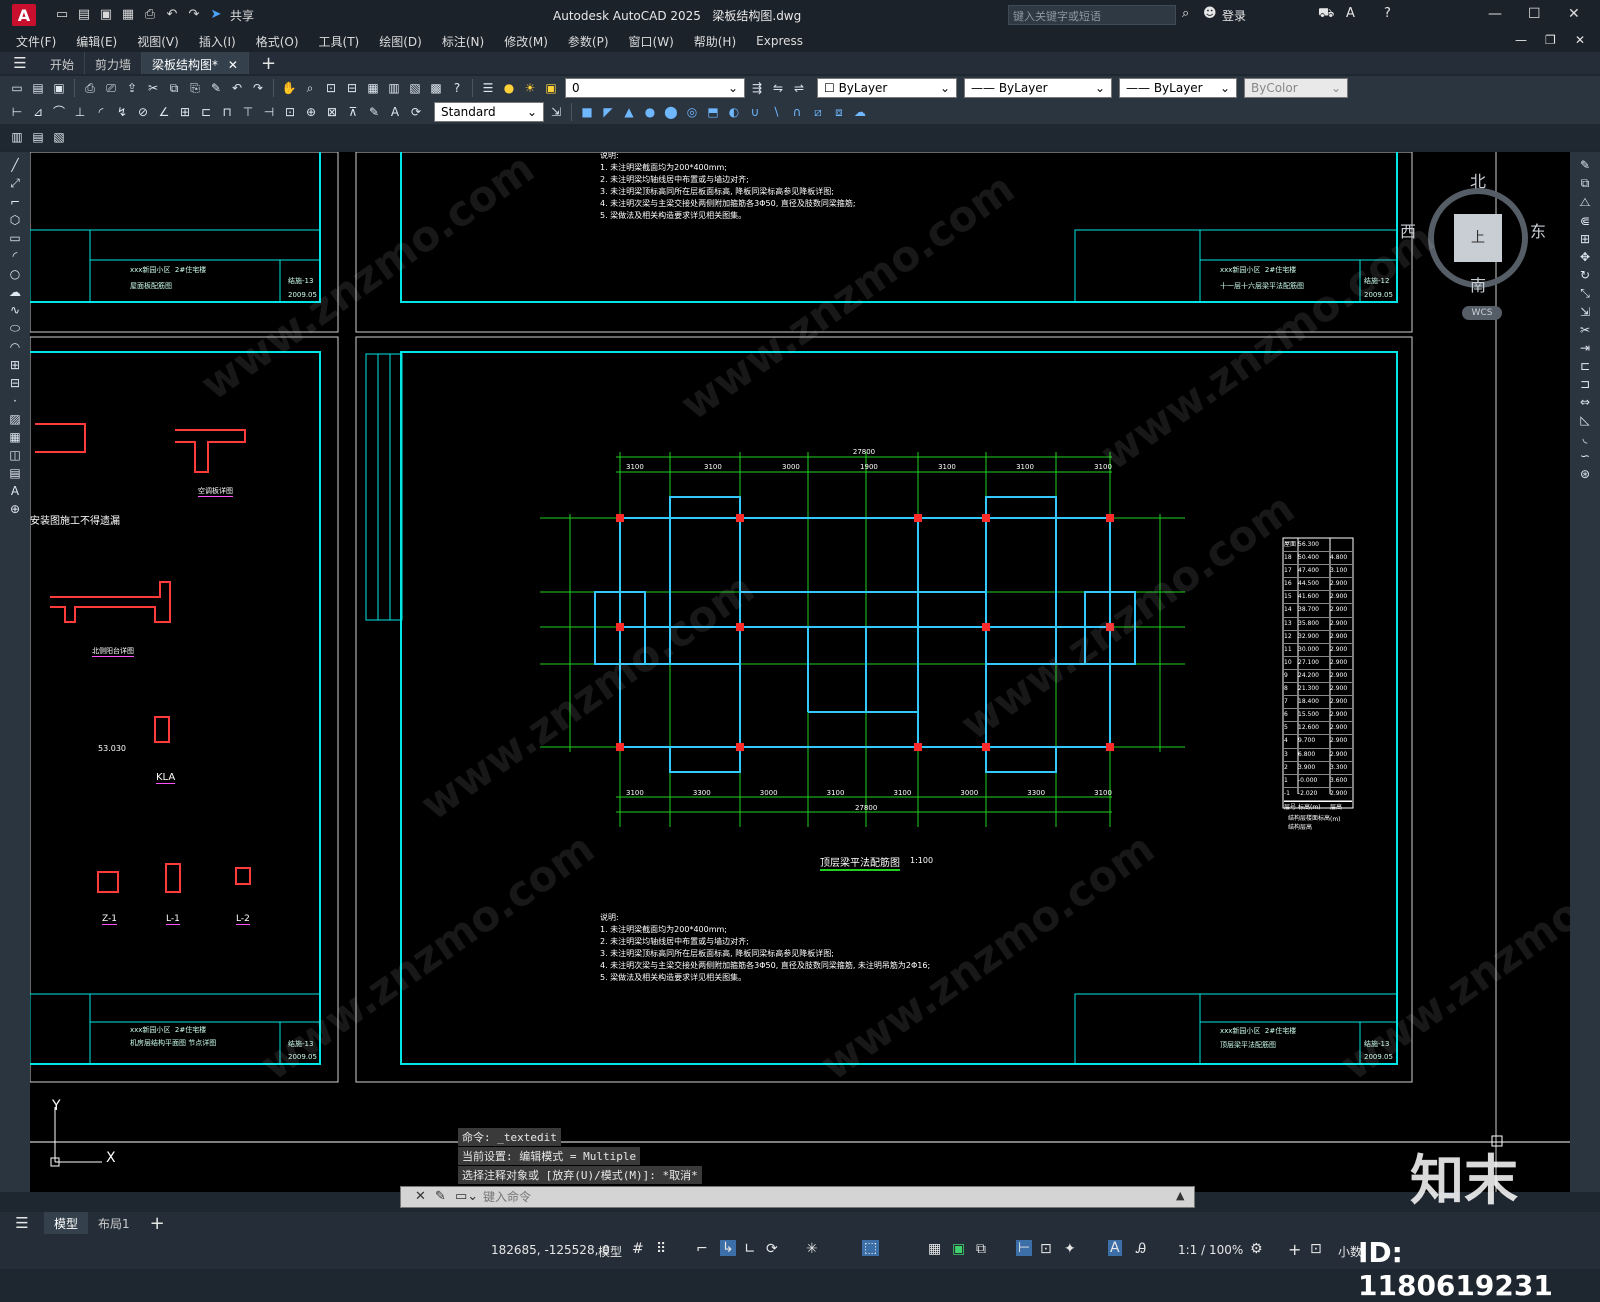  What do you see at coordinates (157, 1223) in the screenshot?
I see `add-layout-icon: +` at bounding box center [157, 1223].